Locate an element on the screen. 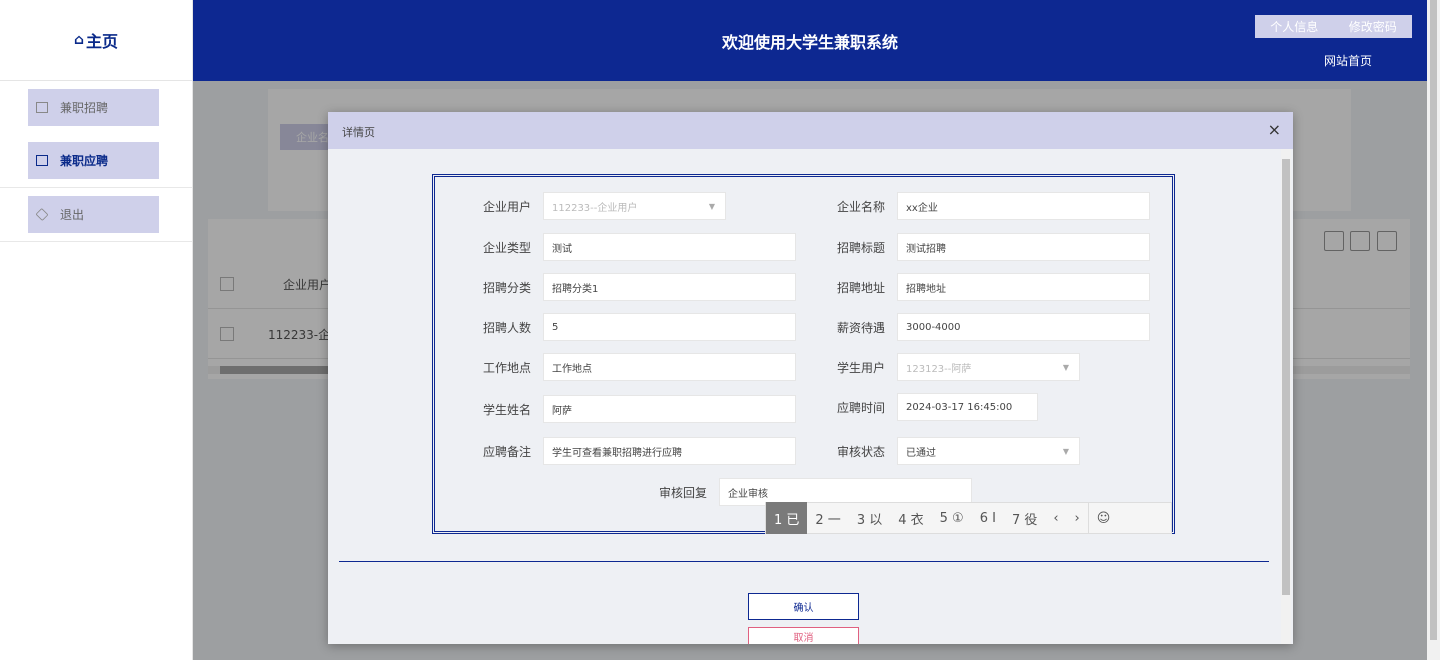 This screenshot has width=1440, height=660. ime-emoji-icon: ☺ is located at coordinates (1103, 518).